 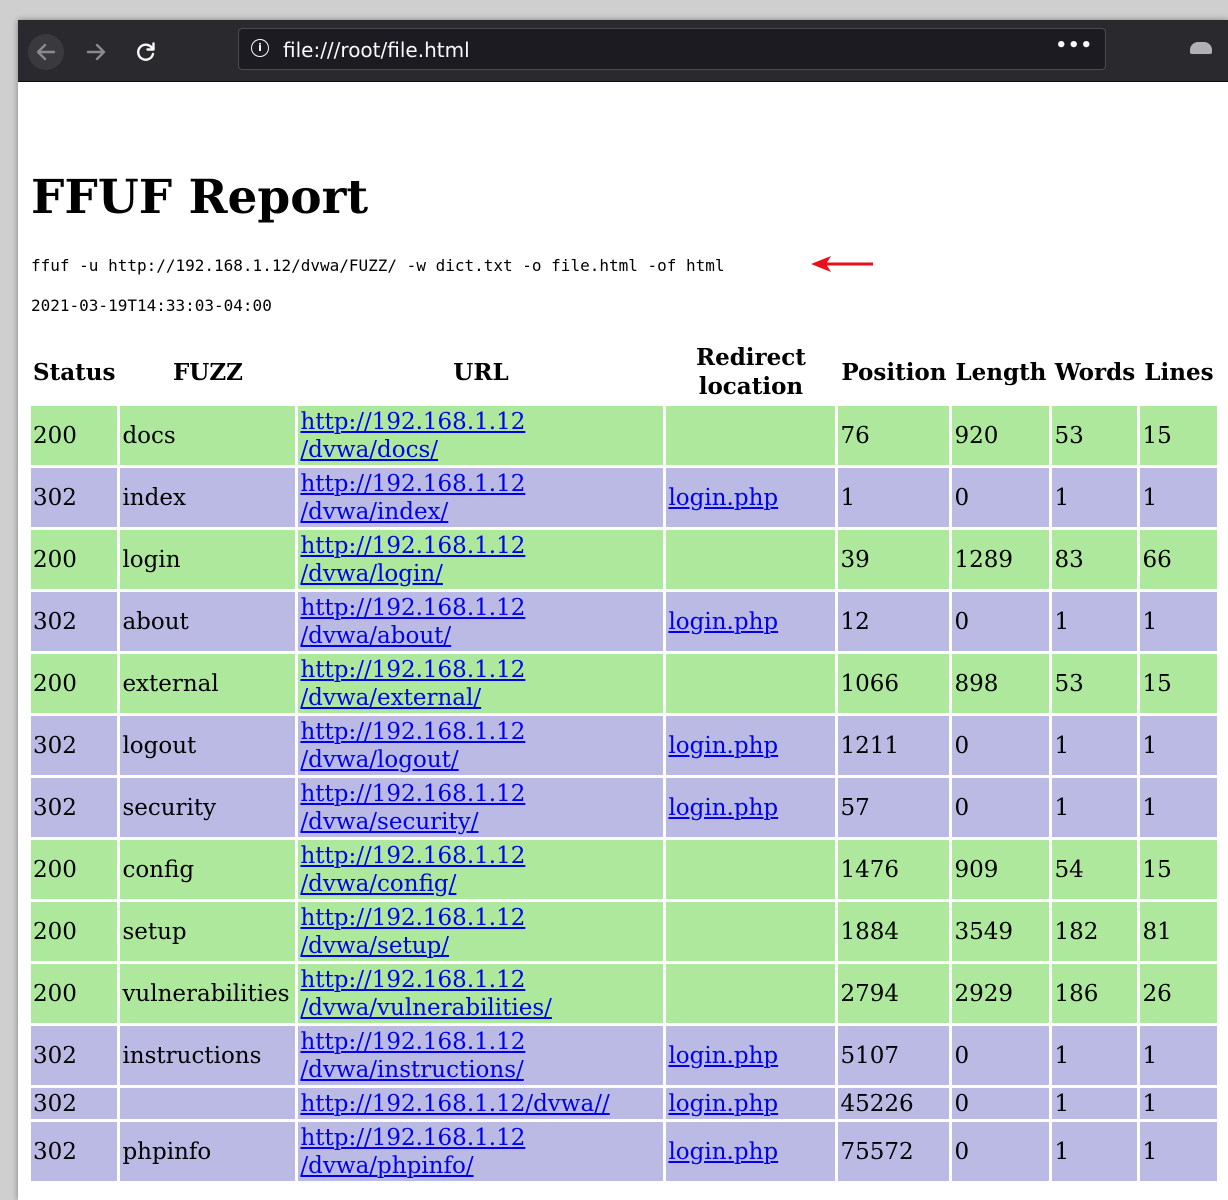 I want to click on url-link-path: /dvwa/config/, so click(x=378, y=883).